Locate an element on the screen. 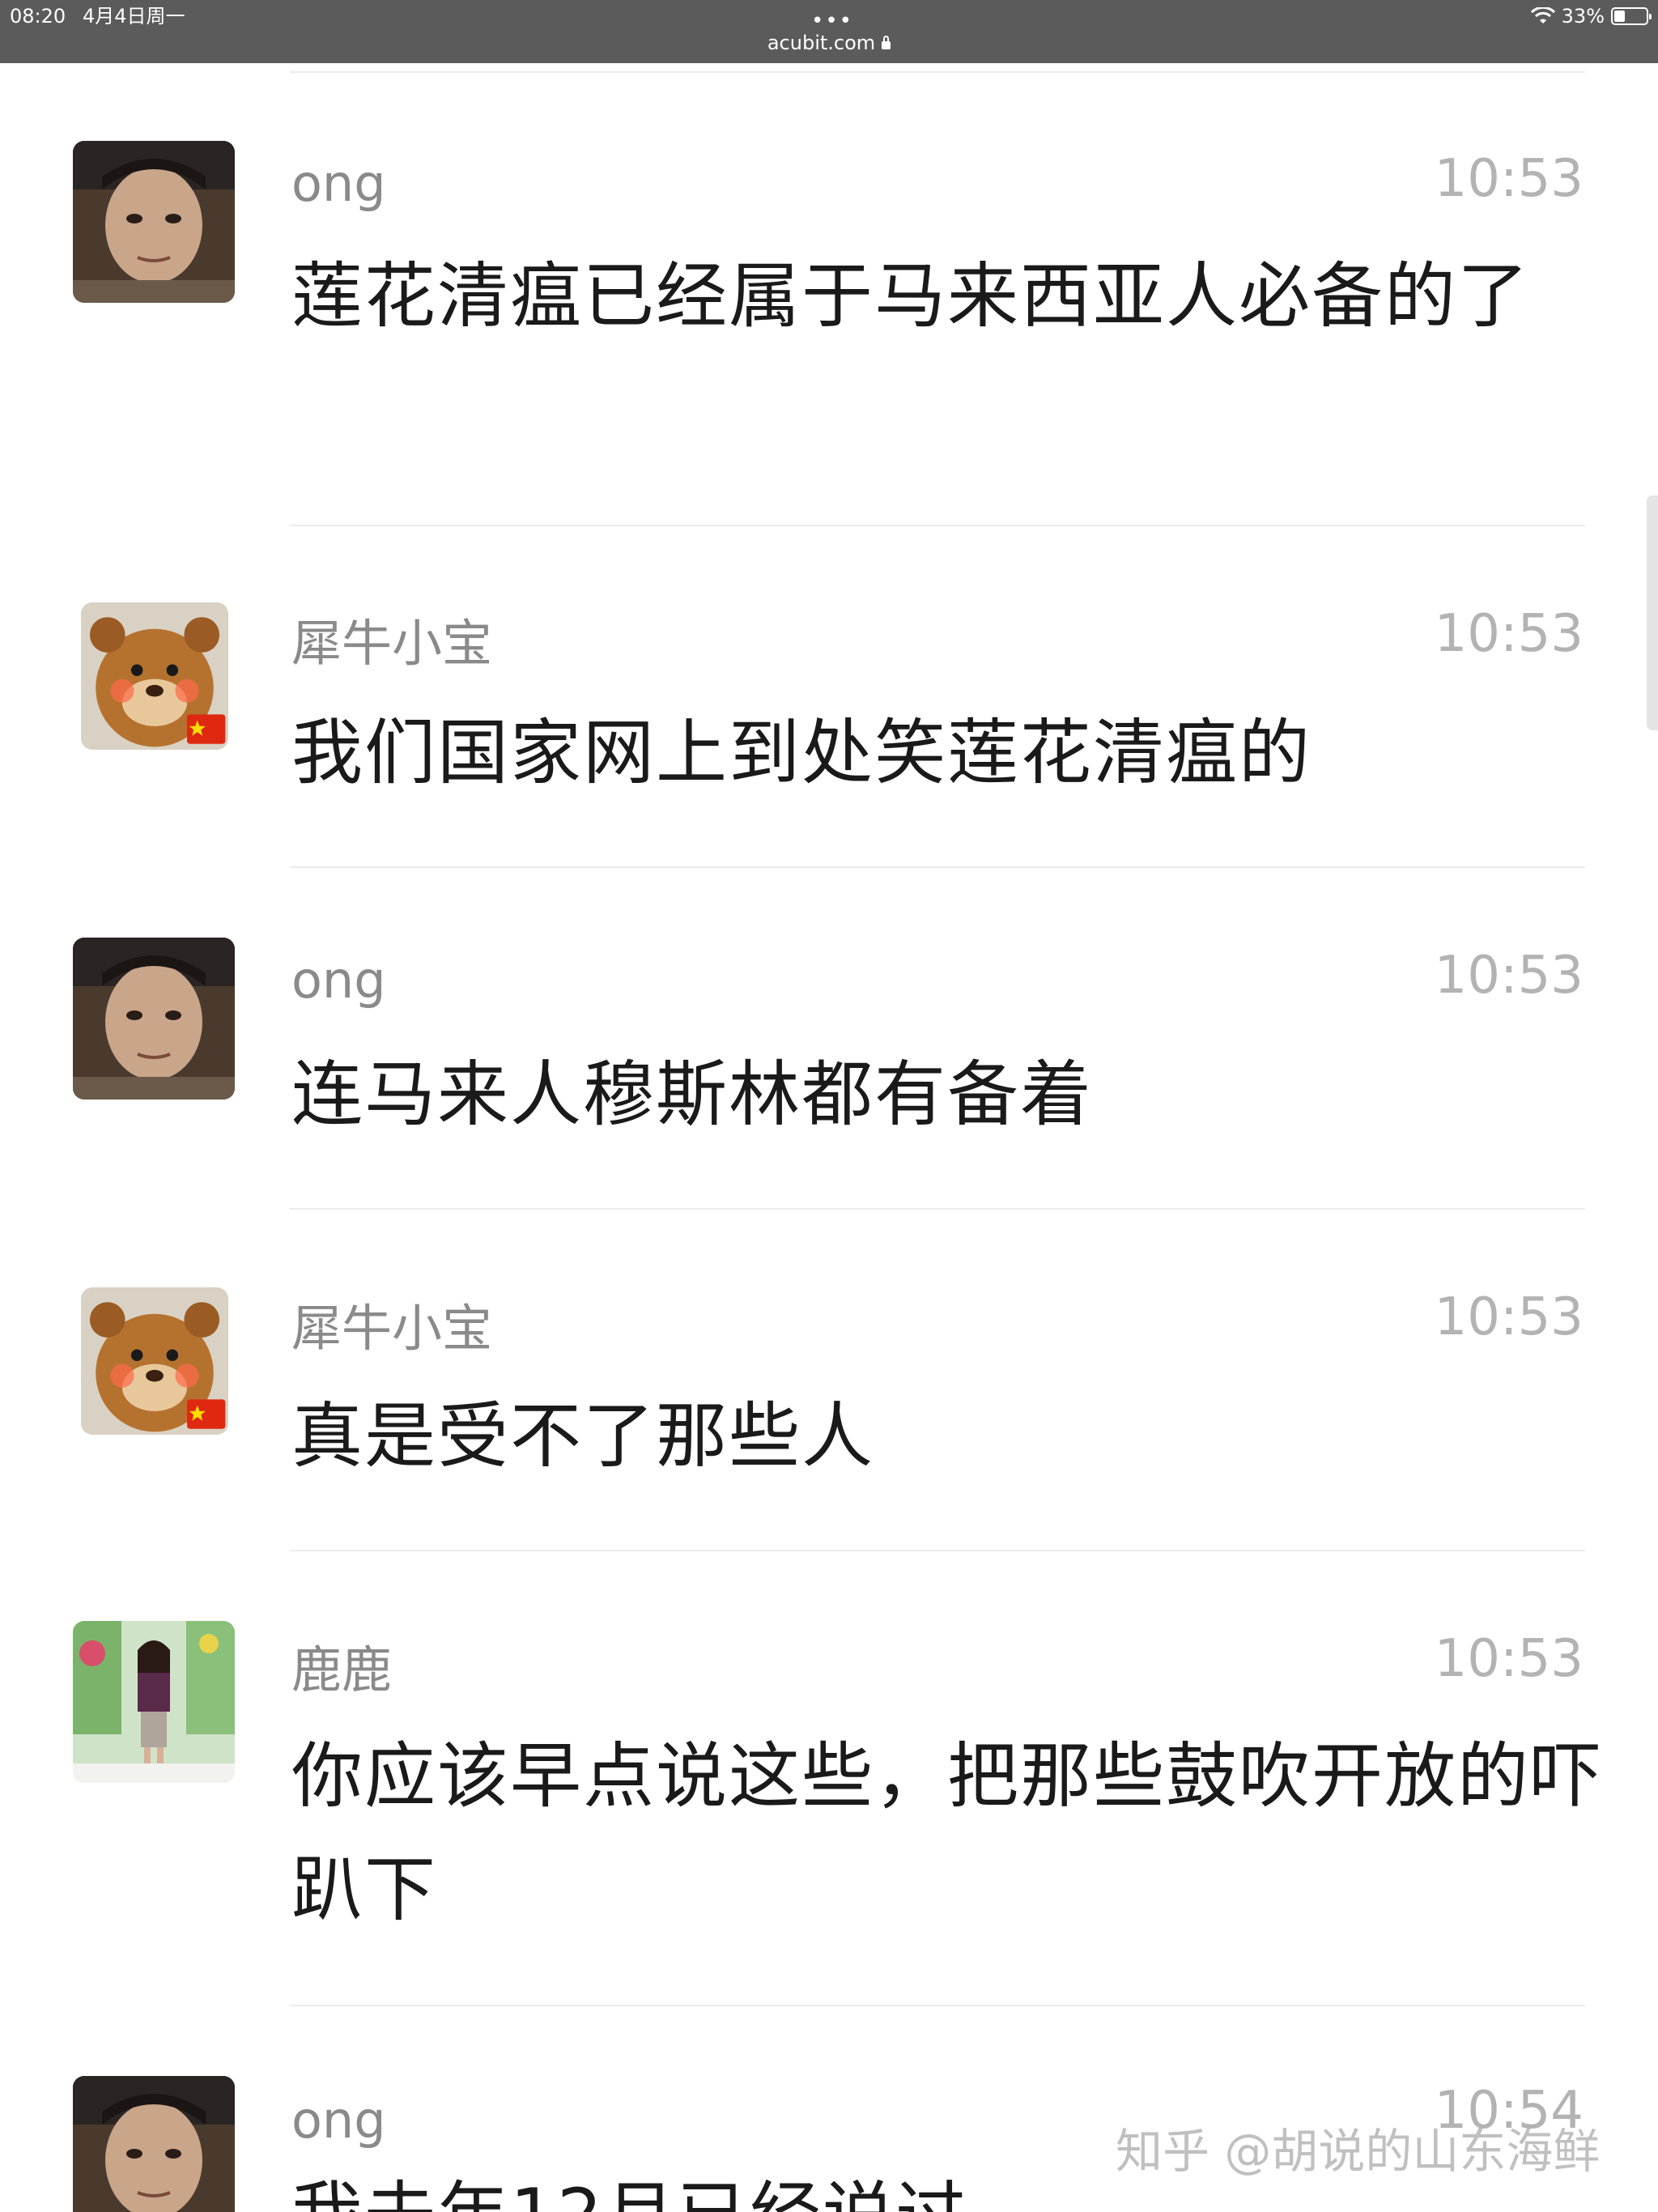 The width and height of the screenshot is (1658, 2212). battery-percent: 33% is located at coordinates (1583, 16).